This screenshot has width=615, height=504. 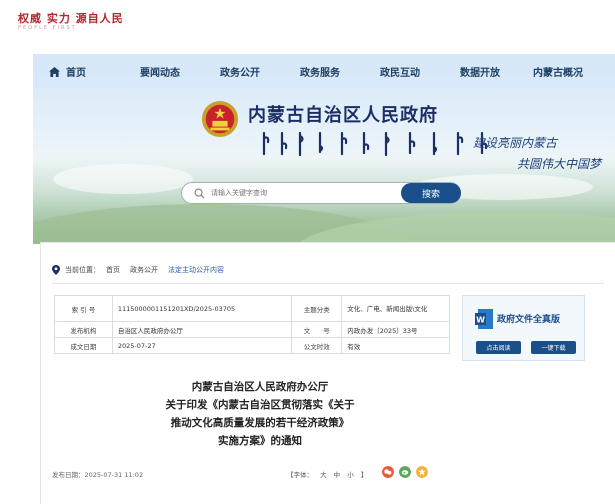 I want to click on table-row: 成文日期 2025-07-27 公文时效 有效, so click(x=252, y=345).